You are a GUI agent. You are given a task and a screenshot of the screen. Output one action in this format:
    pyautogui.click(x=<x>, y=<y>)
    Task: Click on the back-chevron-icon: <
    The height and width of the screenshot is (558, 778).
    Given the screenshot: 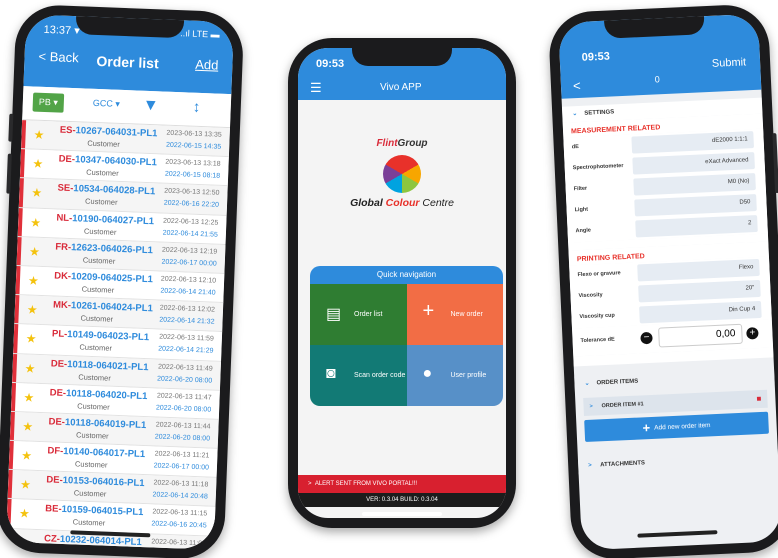 What is the action you would take?
    pyautogui.click(x=577, y=85)
    